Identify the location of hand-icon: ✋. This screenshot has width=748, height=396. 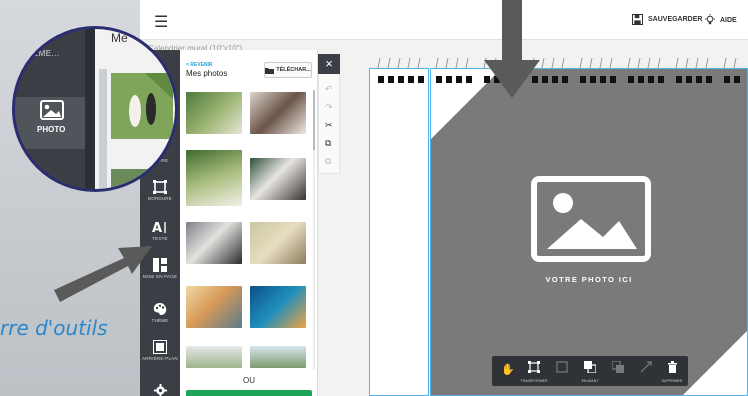
(508, 370).